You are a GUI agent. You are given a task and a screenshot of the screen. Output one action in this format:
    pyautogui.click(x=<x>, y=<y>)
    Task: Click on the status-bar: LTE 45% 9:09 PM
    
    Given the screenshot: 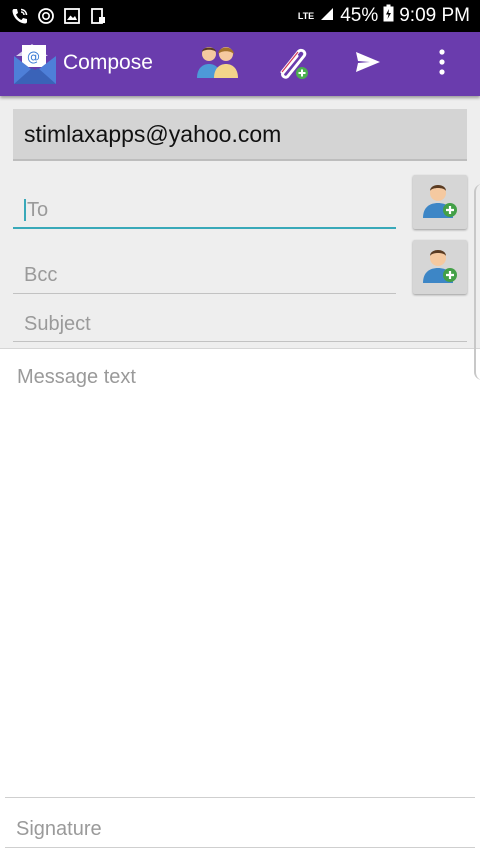 What is the action you would take?
    pyautogui.click(x=240, y=16)
    